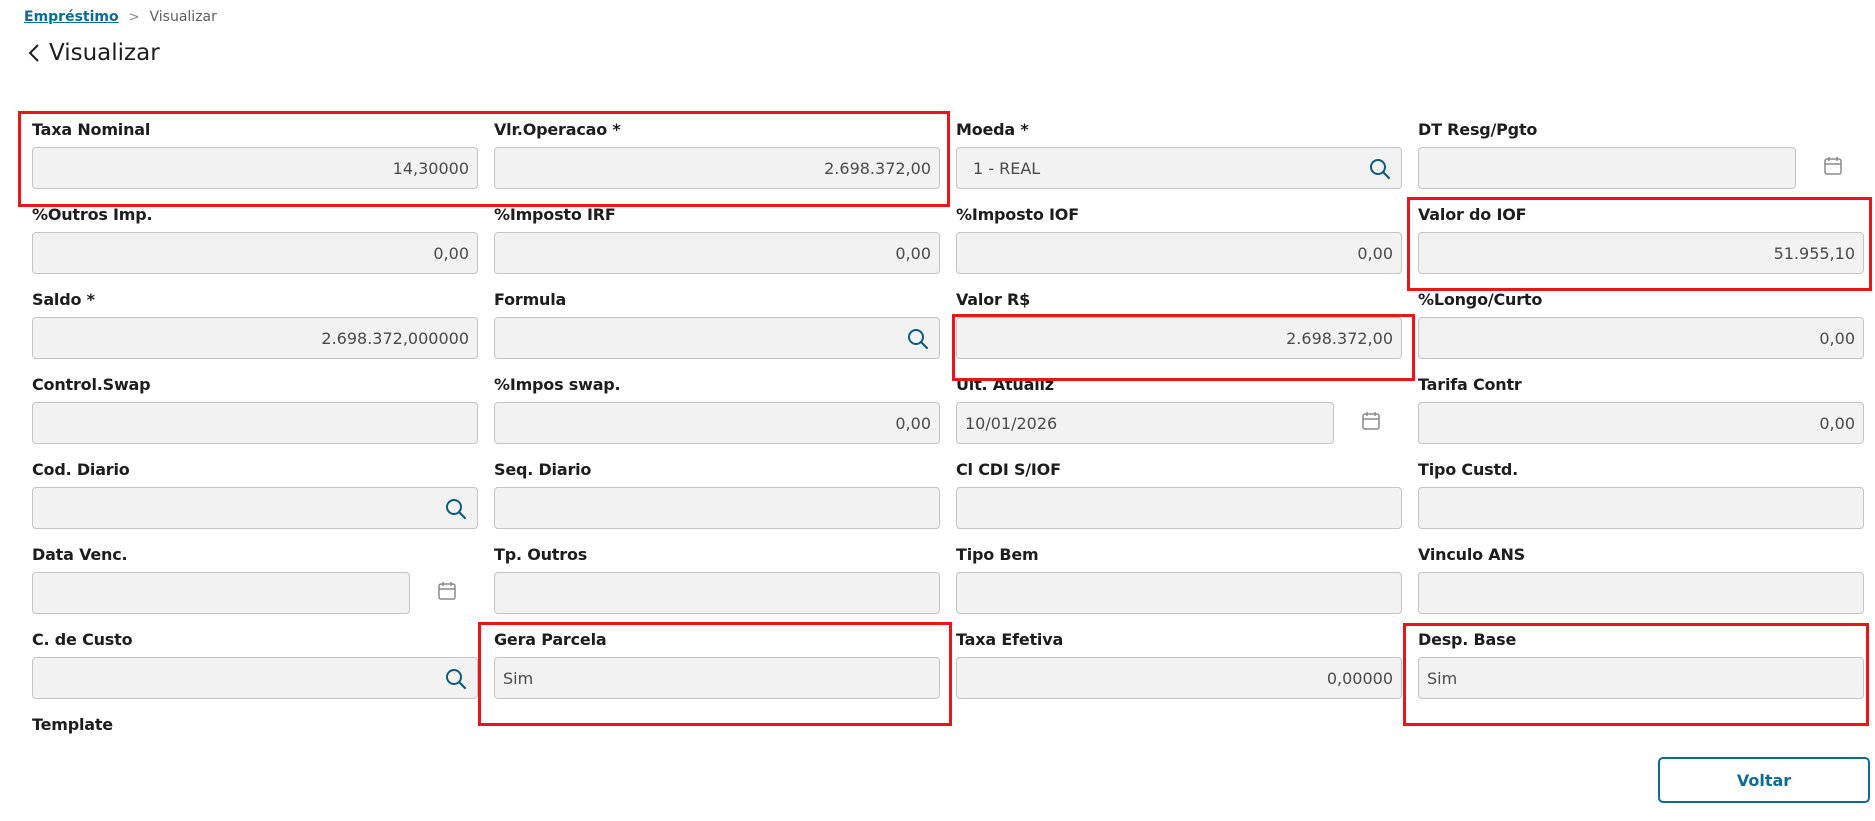 The width and height of the screenshot is (1875, 821). Describe the element at coordinates (1179, 593) in the screenshot. I see `tipo-bem-input` at that location.